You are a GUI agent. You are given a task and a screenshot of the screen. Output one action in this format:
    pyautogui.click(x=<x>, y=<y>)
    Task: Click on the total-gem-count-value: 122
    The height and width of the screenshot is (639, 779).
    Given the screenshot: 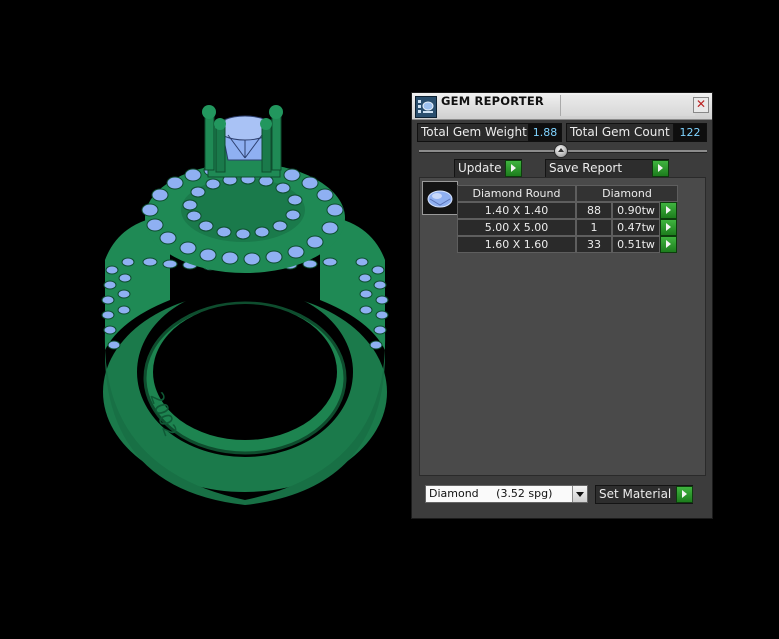 What is the action you would take?
    pyautogui.click(x=690, y=132)
    